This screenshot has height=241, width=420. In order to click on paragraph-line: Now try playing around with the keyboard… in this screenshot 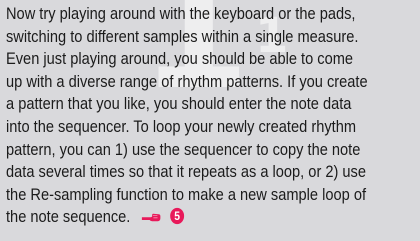, I will do `click(181, 13)`.